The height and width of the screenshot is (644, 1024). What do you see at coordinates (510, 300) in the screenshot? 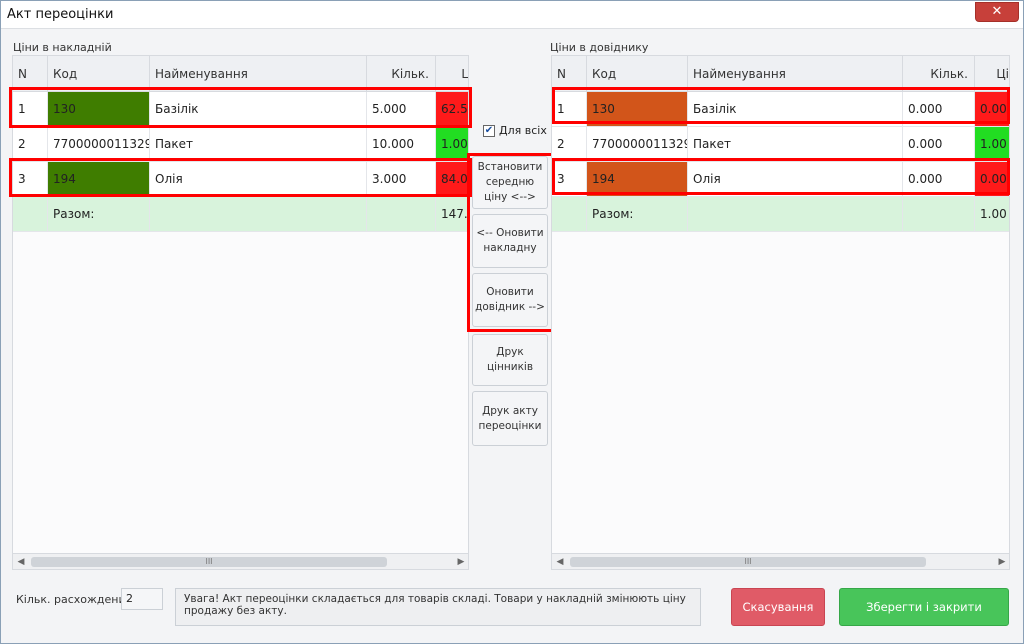
I see `update-directory-button: Оновити довідник -->` at bounding box center [510, 300].